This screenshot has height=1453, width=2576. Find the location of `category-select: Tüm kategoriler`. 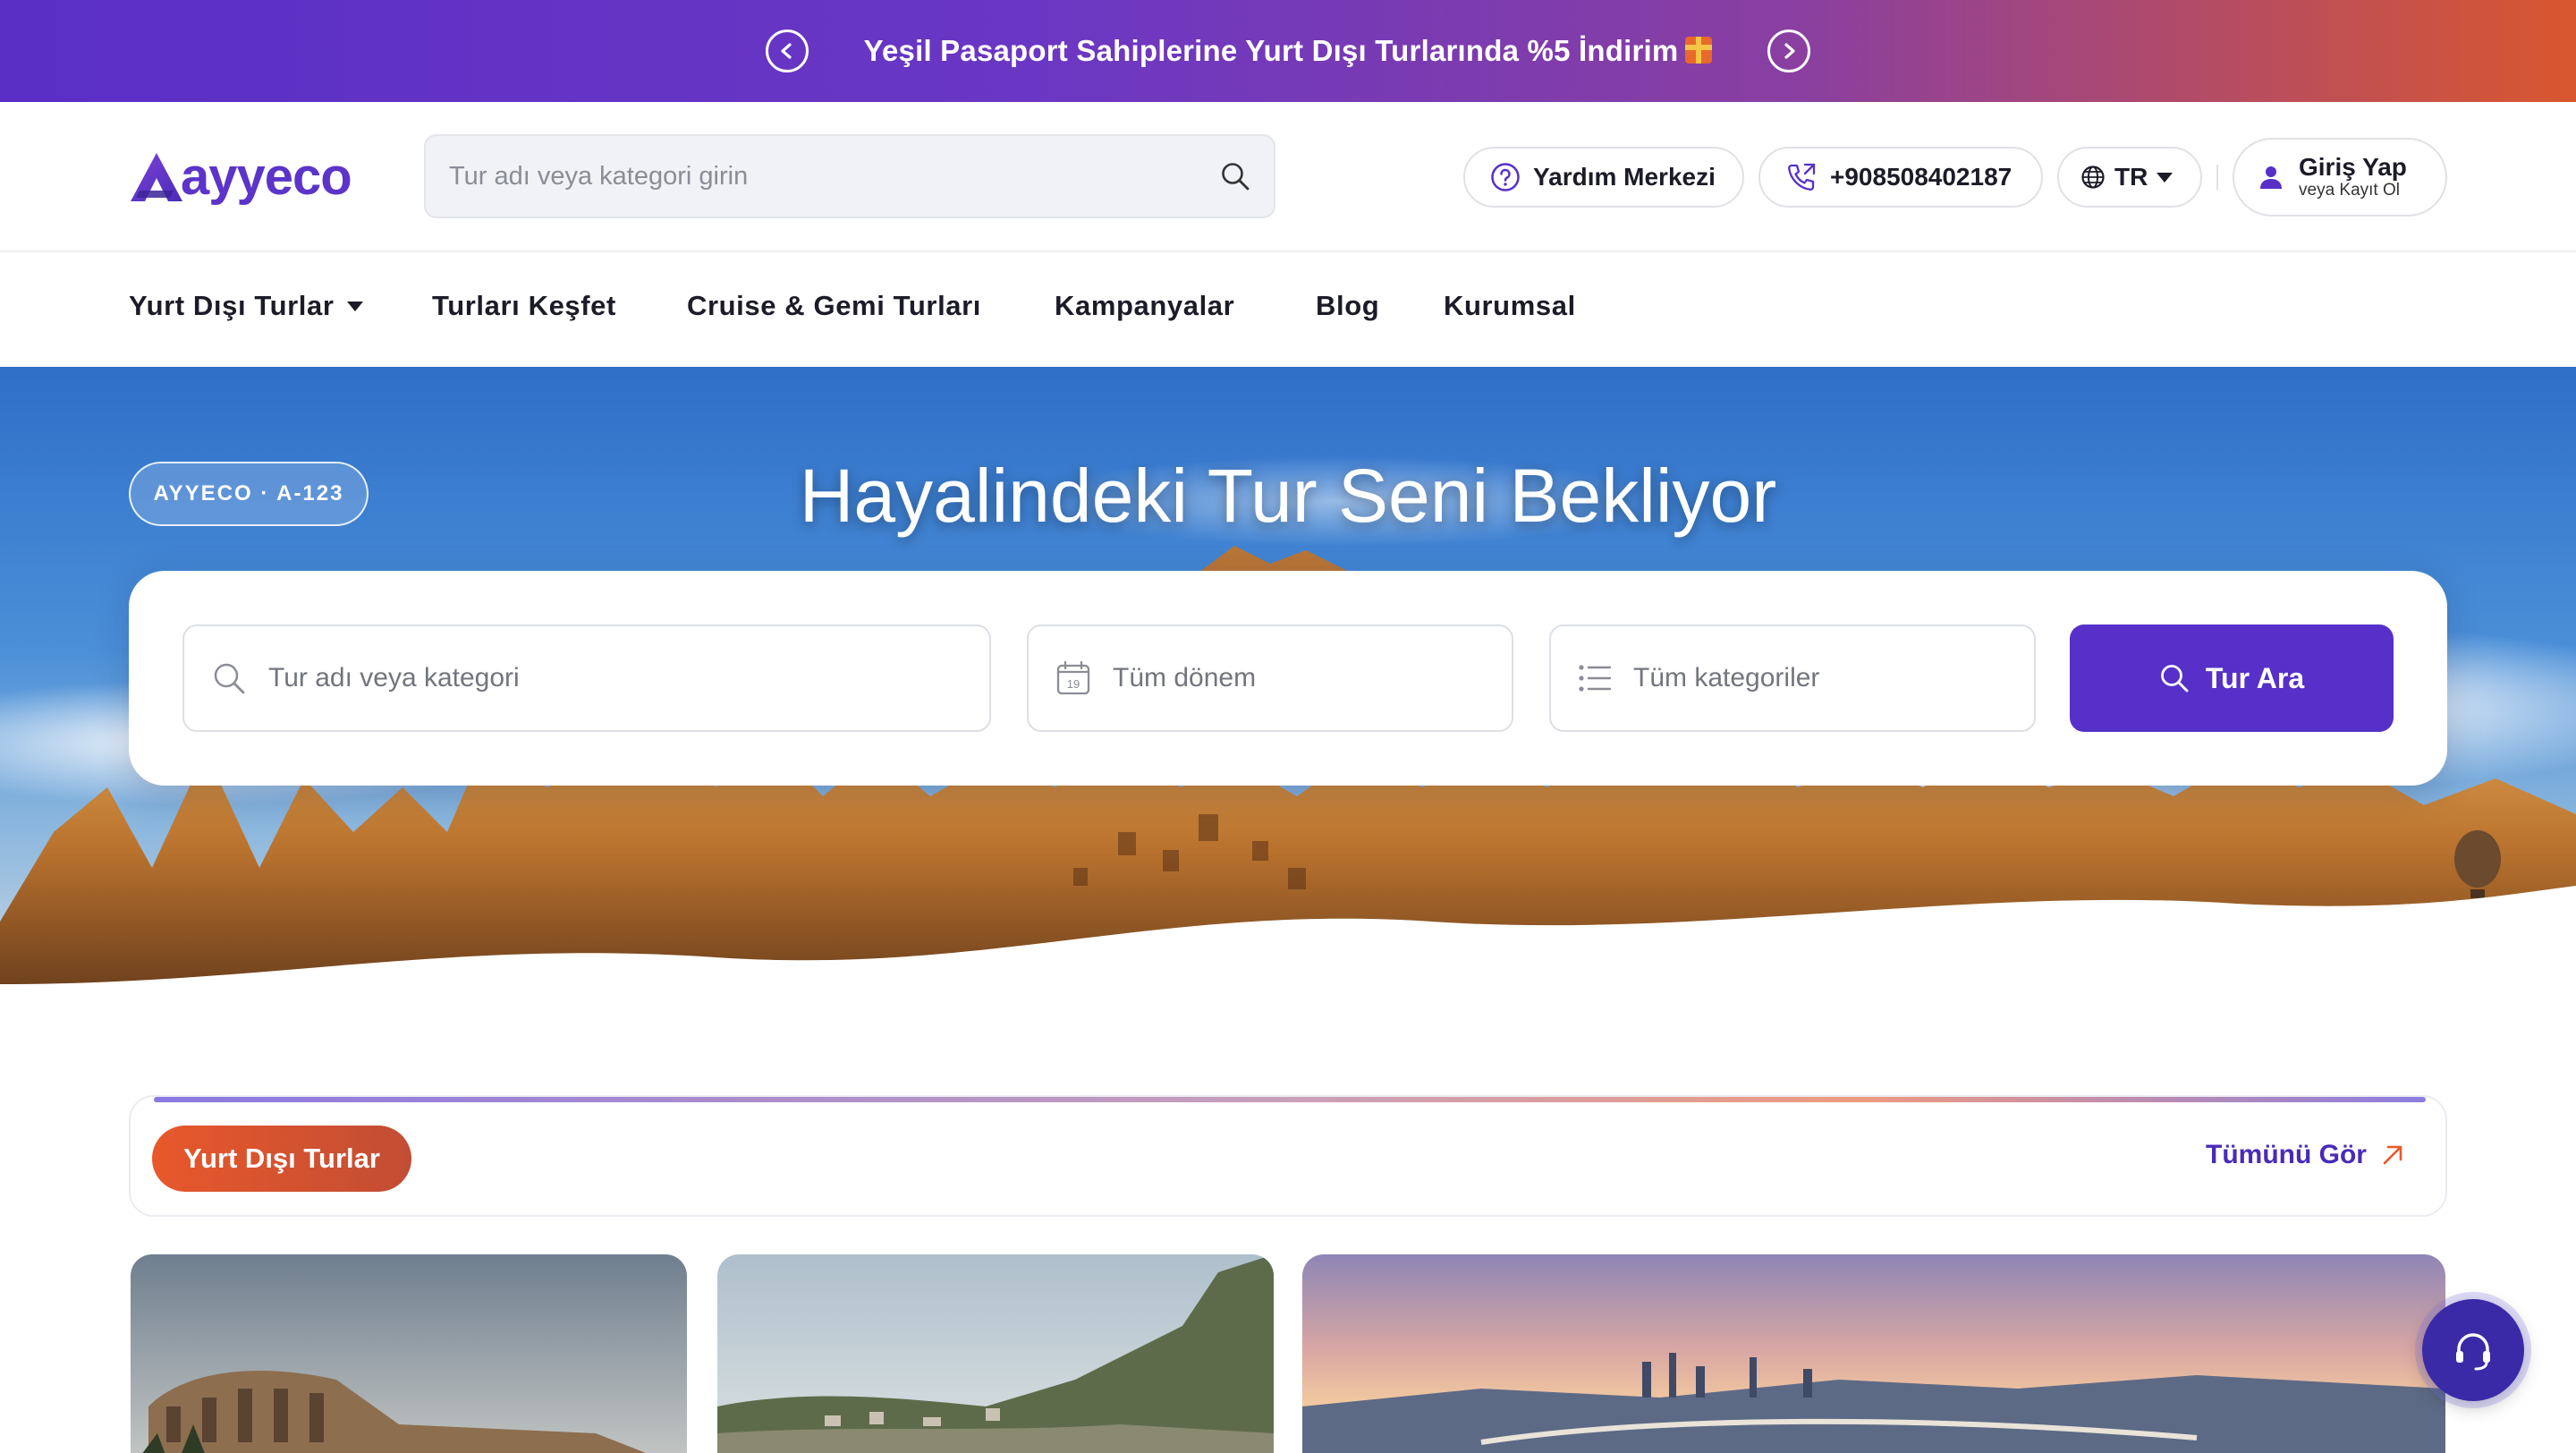

category-select: Tüm kategoriler is located at coordinates (1792, 678).